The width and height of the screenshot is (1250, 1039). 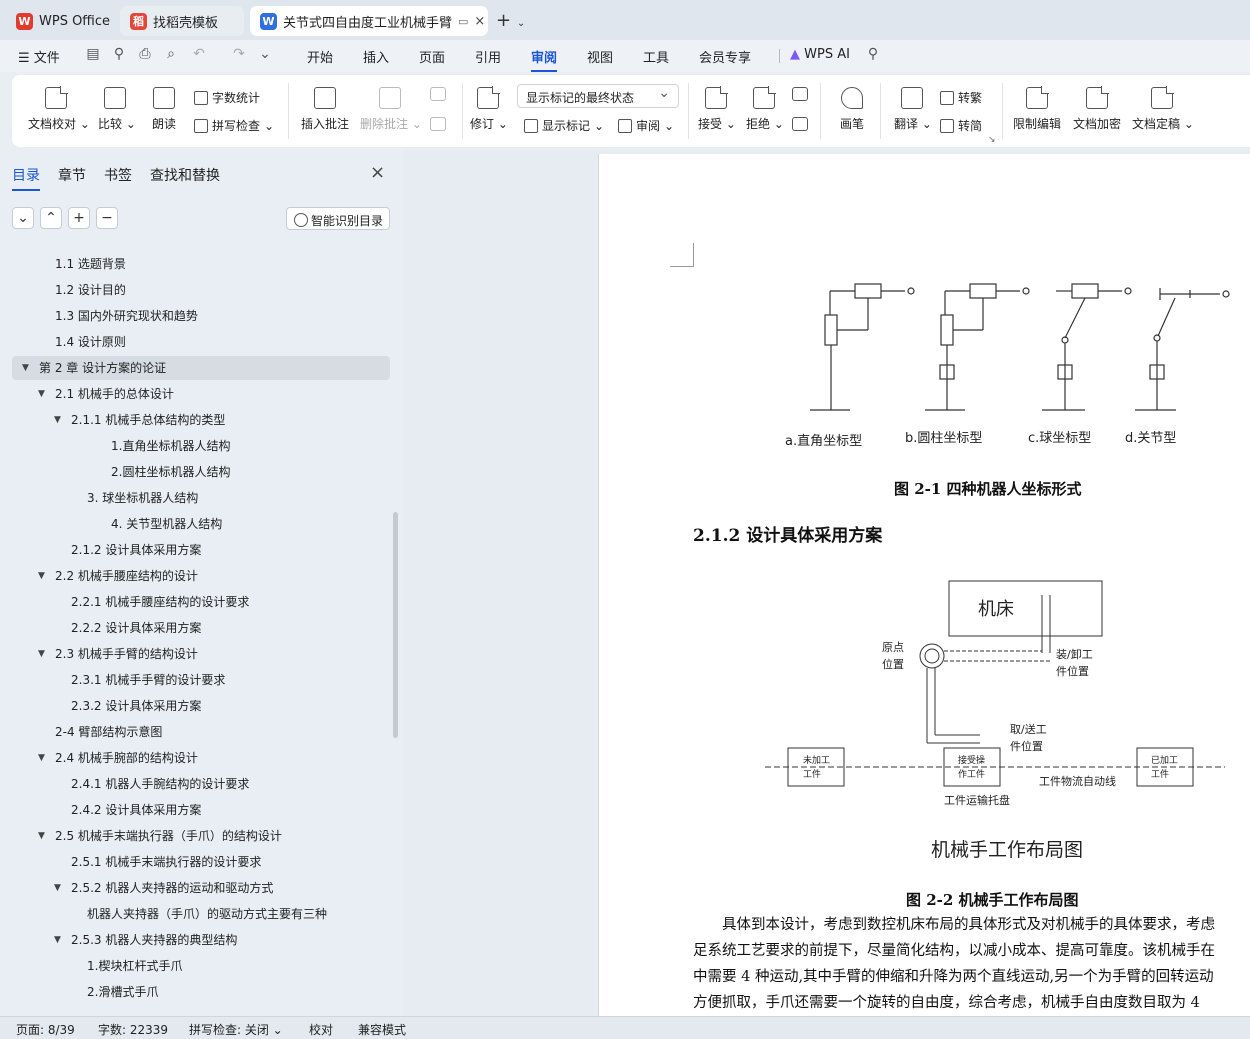 What do you see at coordinates (201, 914) in the screenshot?
I see `toc-item: 机器人夹持器（手爪）的驱动方式主要有三种` at bounding box center [201, 914].